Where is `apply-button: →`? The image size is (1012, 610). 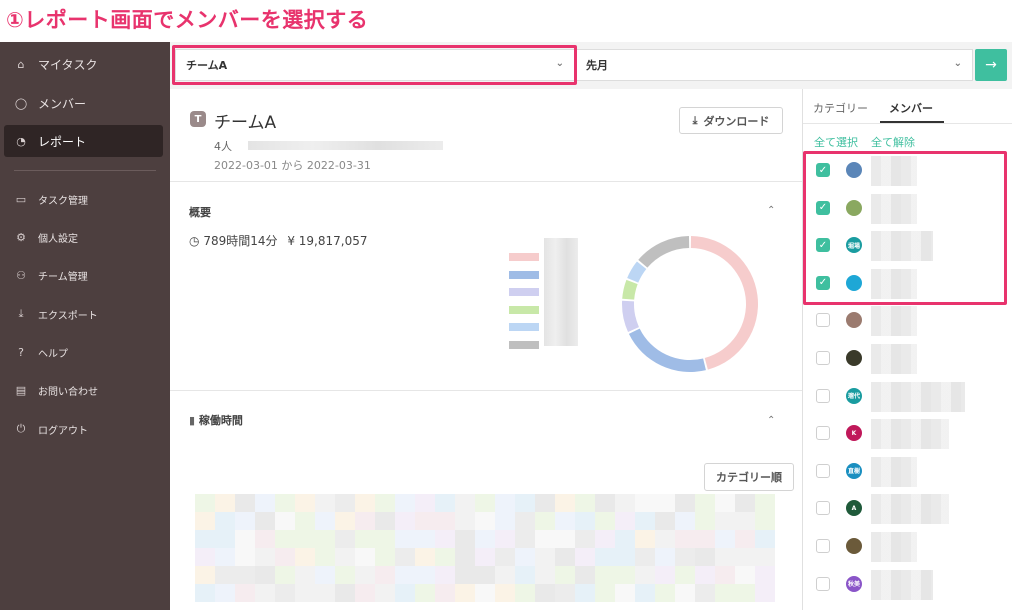
apply-button: → is located at coordinates (991, 65).